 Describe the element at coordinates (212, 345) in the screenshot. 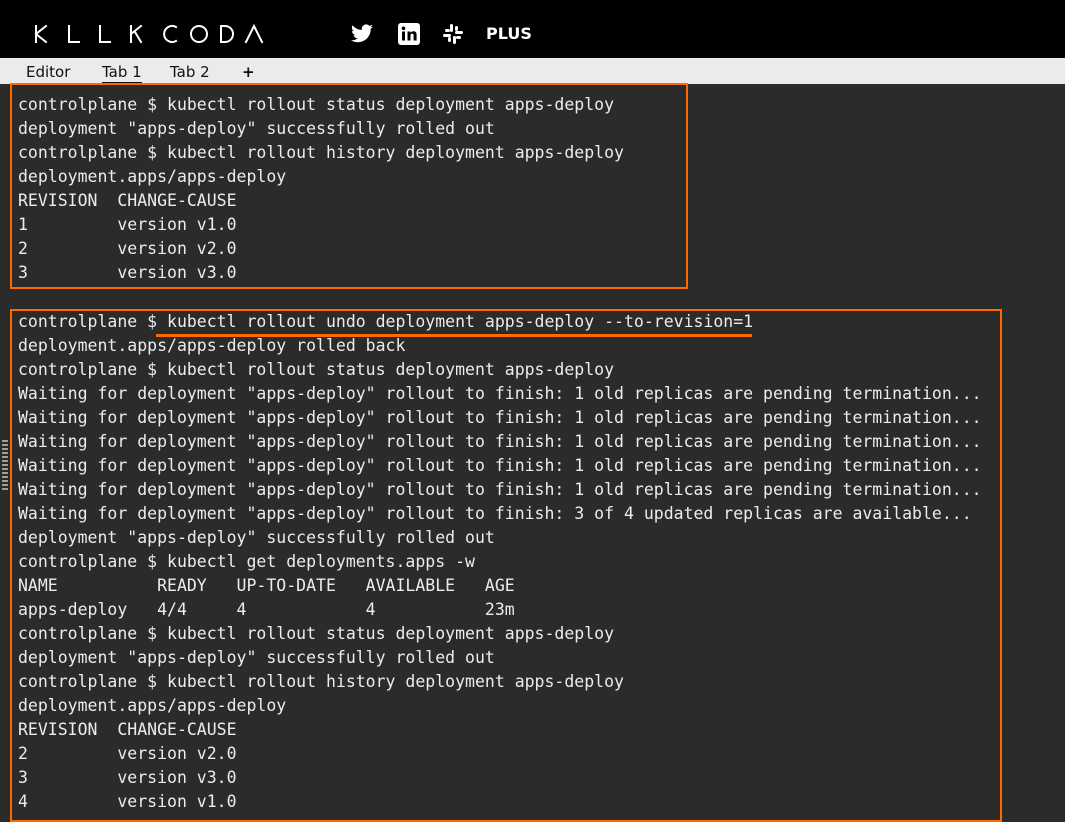

I see `terminal-line: deployment.apps/apps-deploy rolled back` at that location.